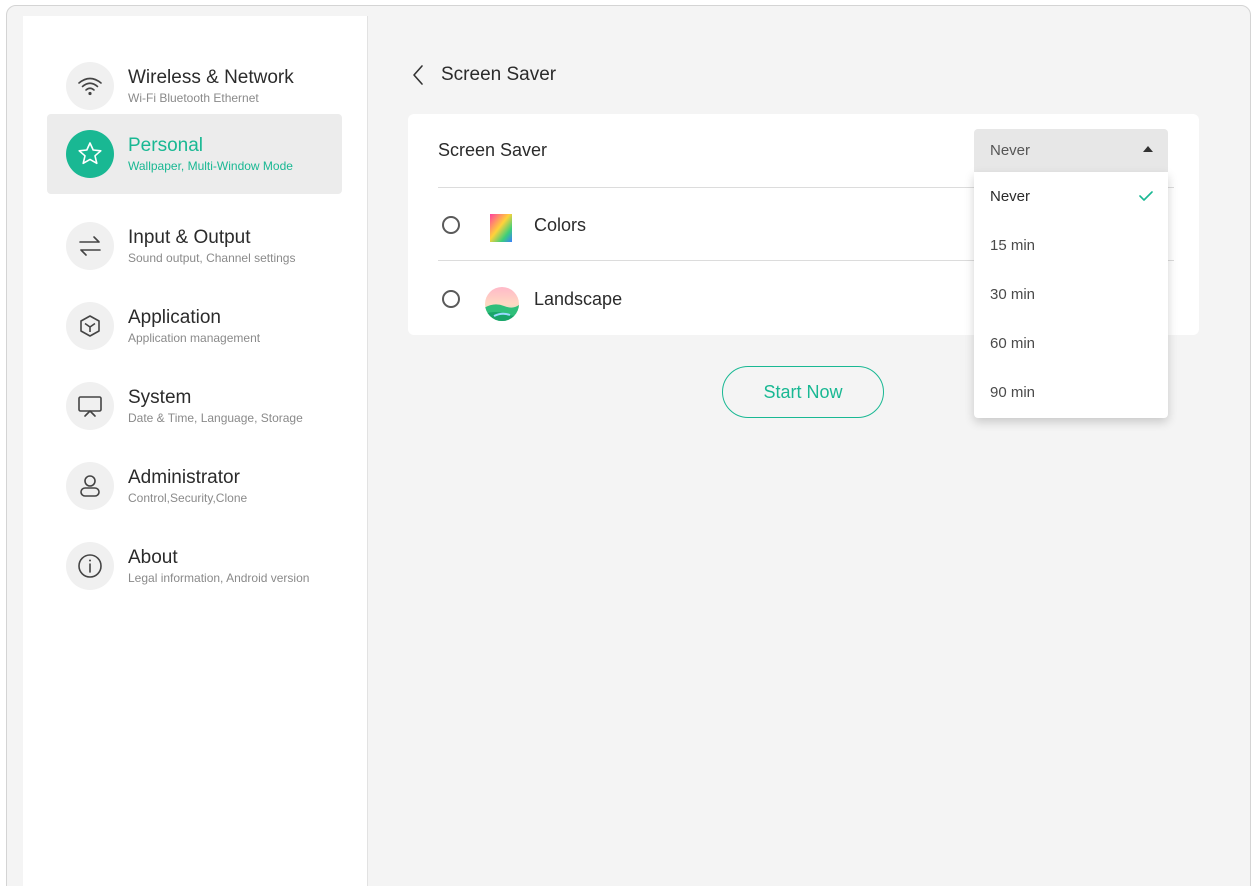 This screenshot has height=886, width=1255. I want to click on dropdown-item-60-min: 60 min, so click(1071, 343).